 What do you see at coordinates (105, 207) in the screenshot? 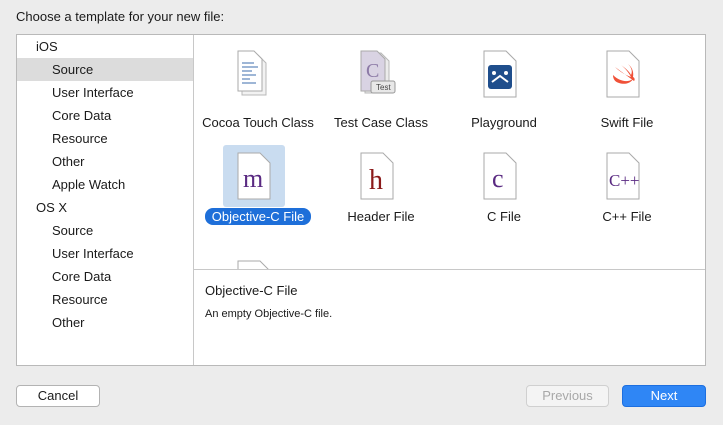
I see `sidebar-group-osx: OS X` at bounding box center [105, 207].